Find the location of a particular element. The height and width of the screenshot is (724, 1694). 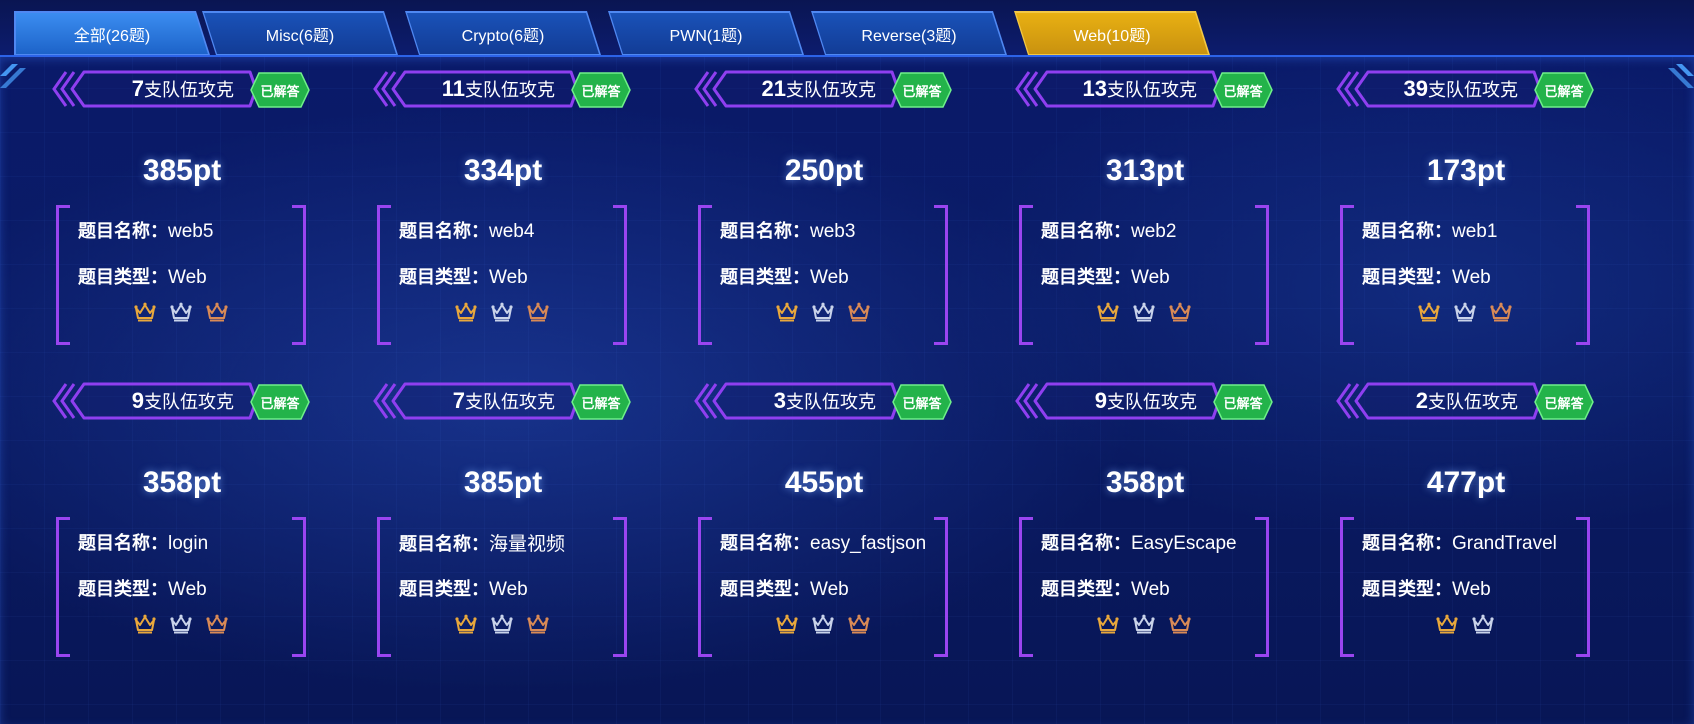

solved-teams-ribbon: 3 支队伍攻克 is located at coordinates (797, 401).